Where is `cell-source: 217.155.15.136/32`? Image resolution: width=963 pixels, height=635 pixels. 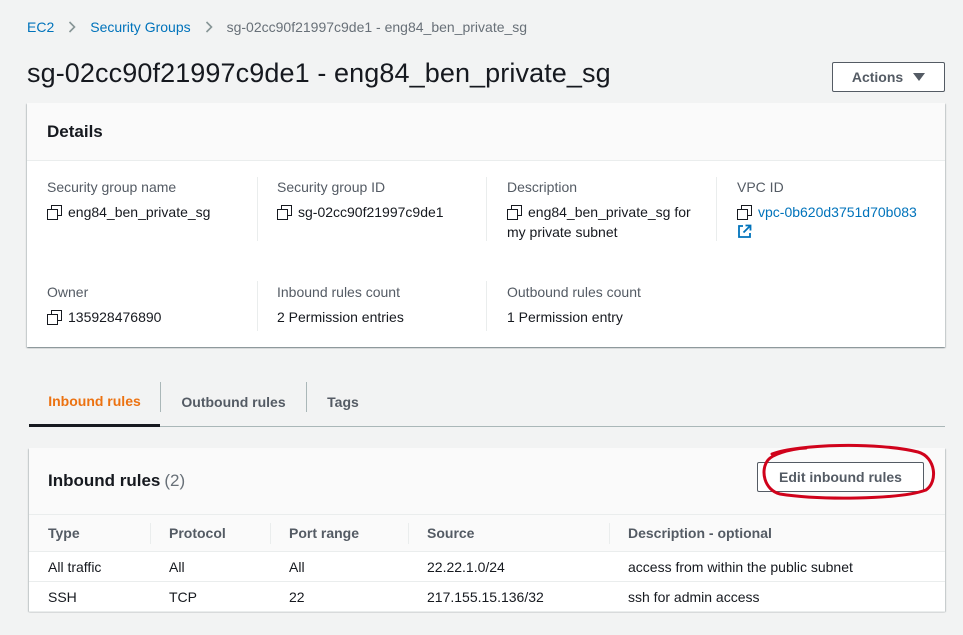 cell-source: 217.155.15.136/32 is located at coordinates (508, 596).